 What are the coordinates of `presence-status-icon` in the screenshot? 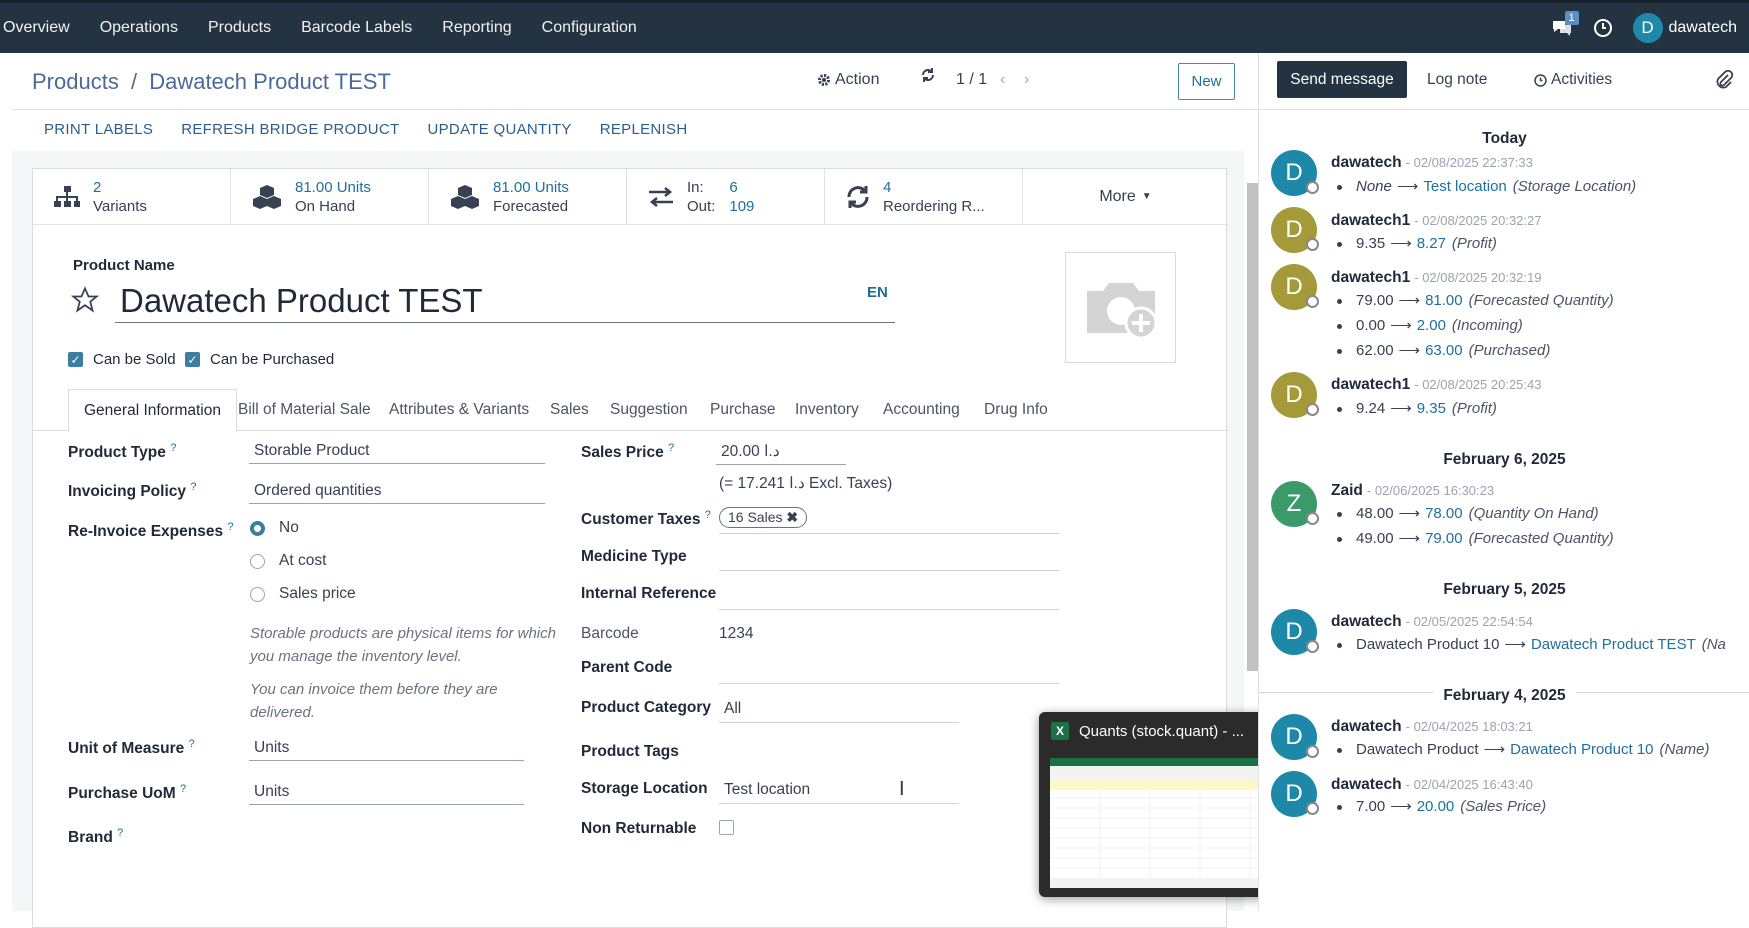 It's located at (1312, 808).